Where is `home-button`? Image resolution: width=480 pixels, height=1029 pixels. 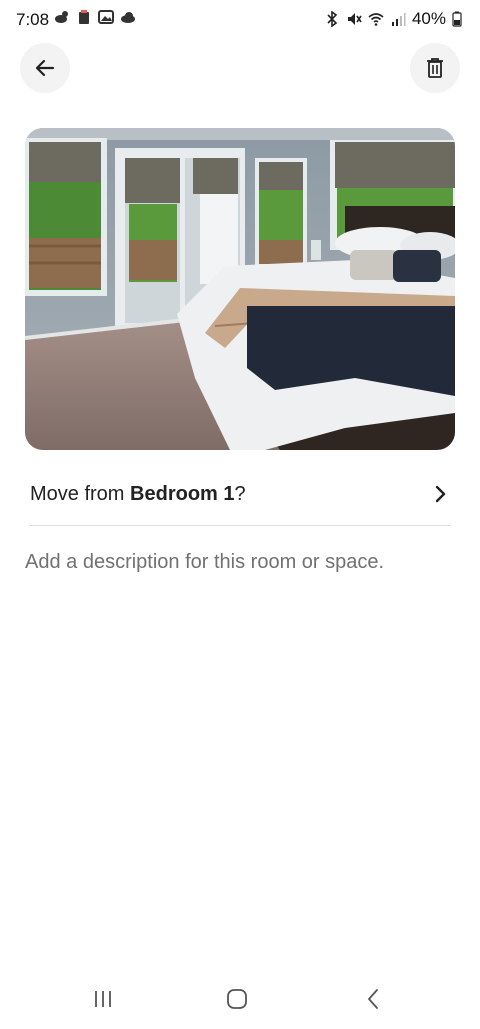
home-button is located at coordinates (237, 999).